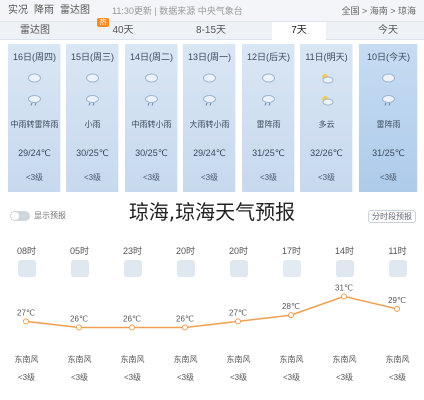 The image size is (424, 400). I want to click on temperature-label: 28℃, so click(291, 306).